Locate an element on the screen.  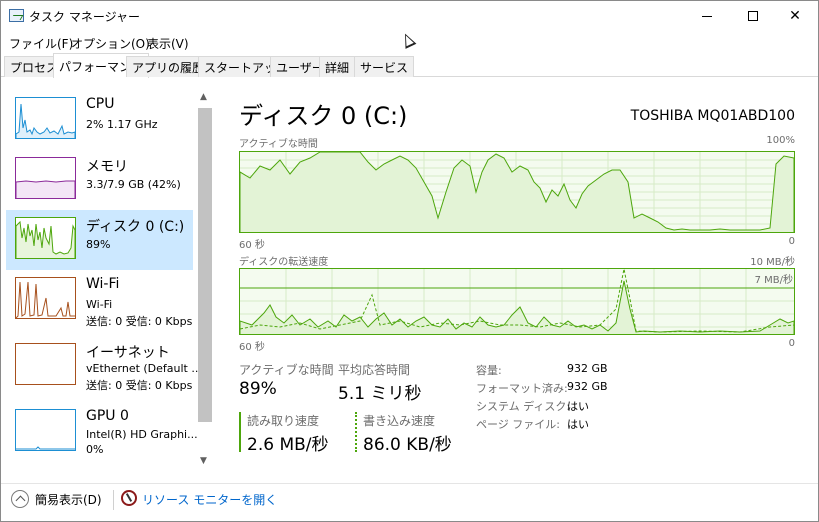
maximize-icon is located at coordinates (753, 16).